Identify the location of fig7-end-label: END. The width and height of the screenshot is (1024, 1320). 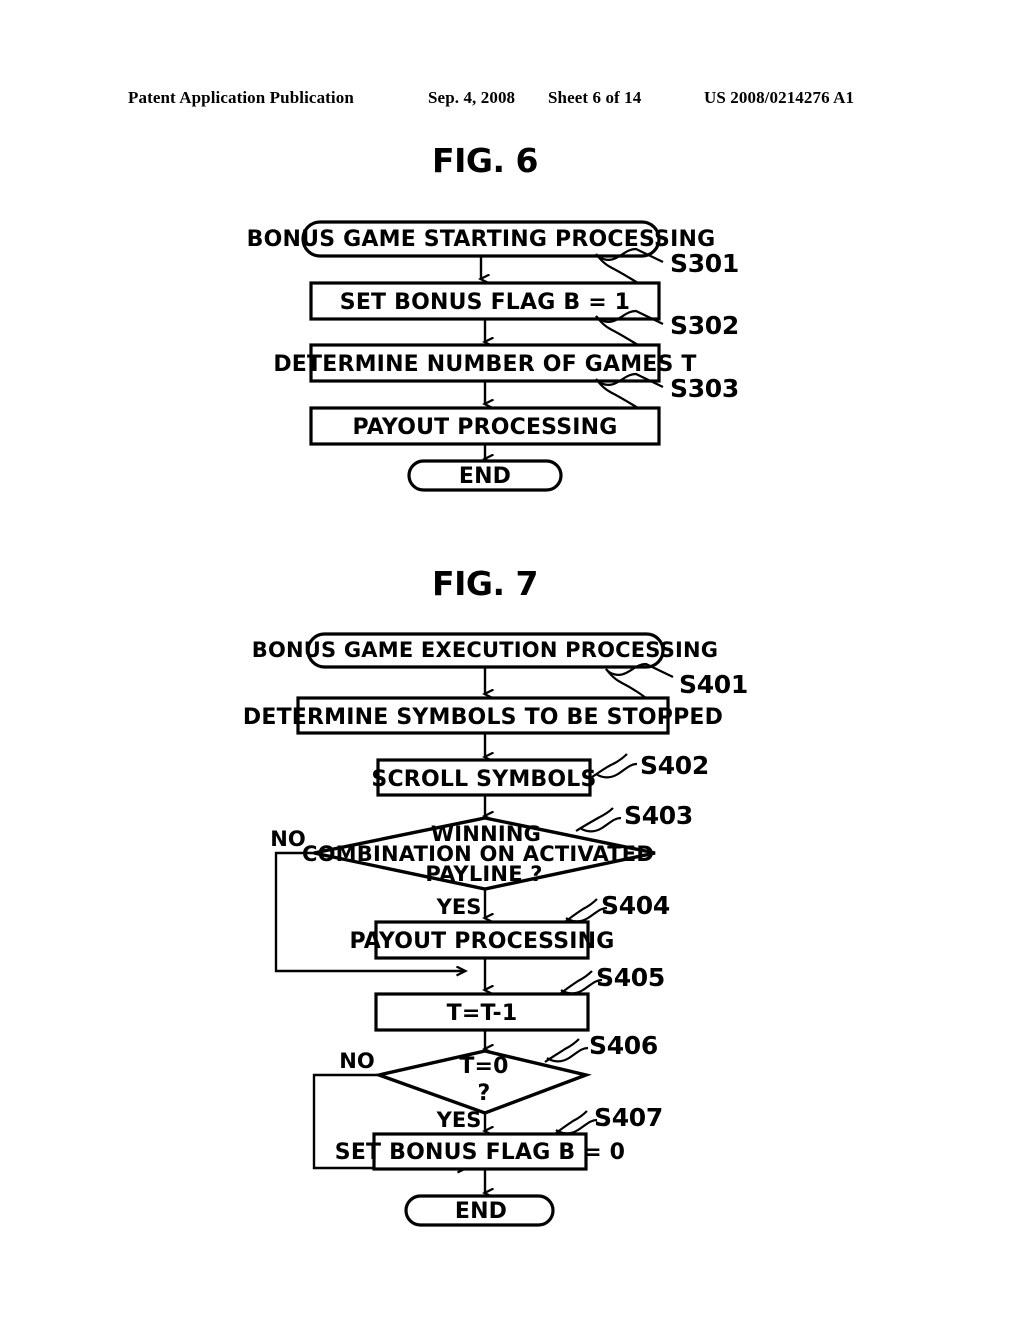
(481, 1211).